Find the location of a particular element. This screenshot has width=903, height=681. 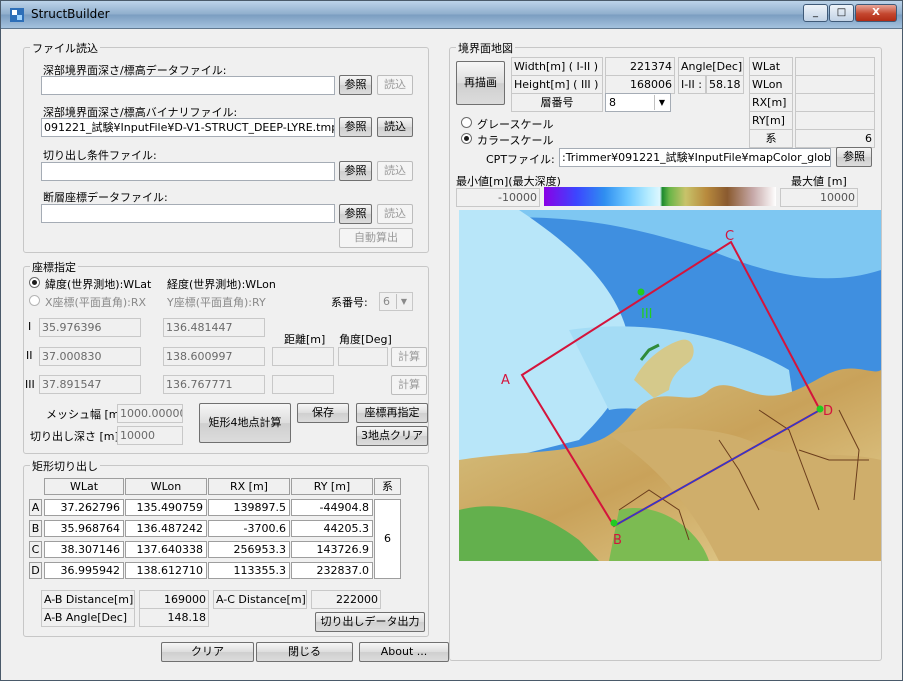

system-number-label: 系番号: is located at coordinates (349, 302).